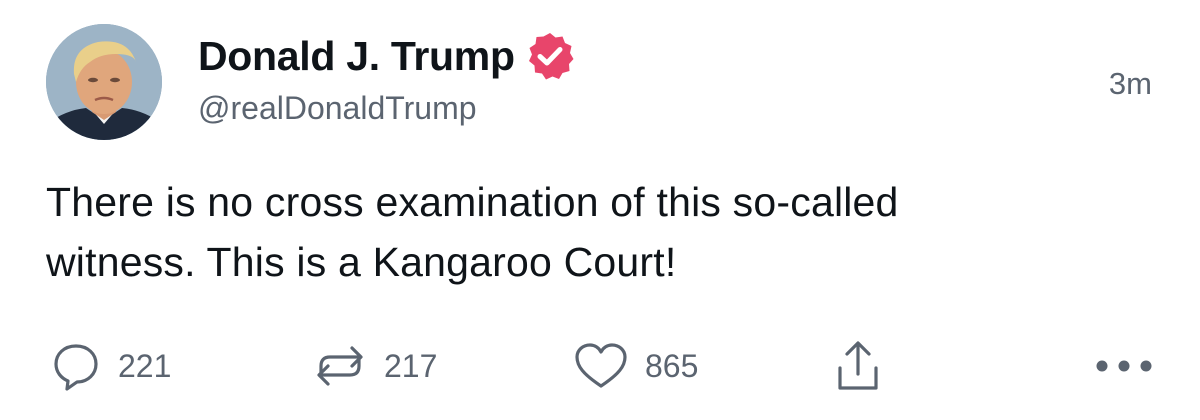  I want to click on display-name: Donald J. Trump, so click(356, 56).